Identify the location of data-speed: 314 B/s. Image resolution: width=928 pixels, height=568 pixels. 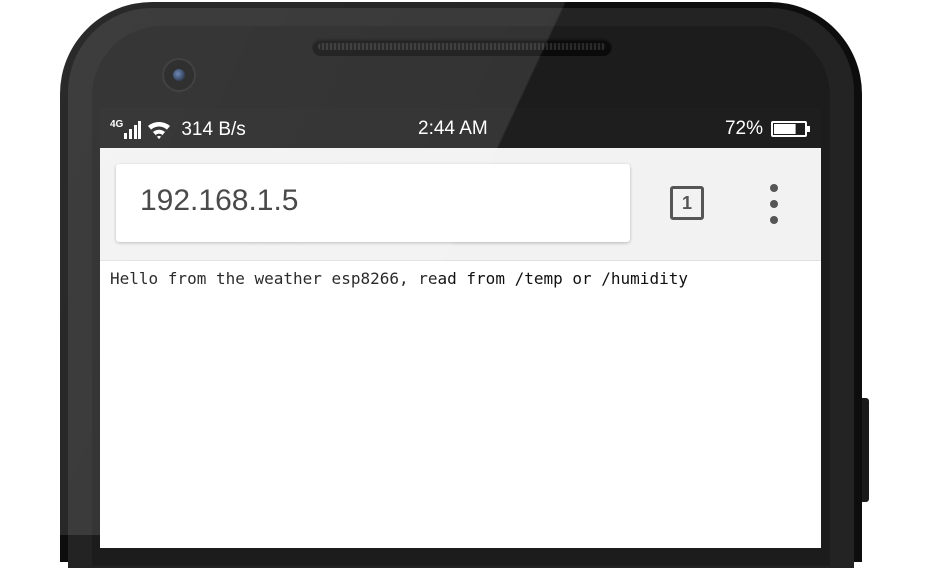
(213, 129).